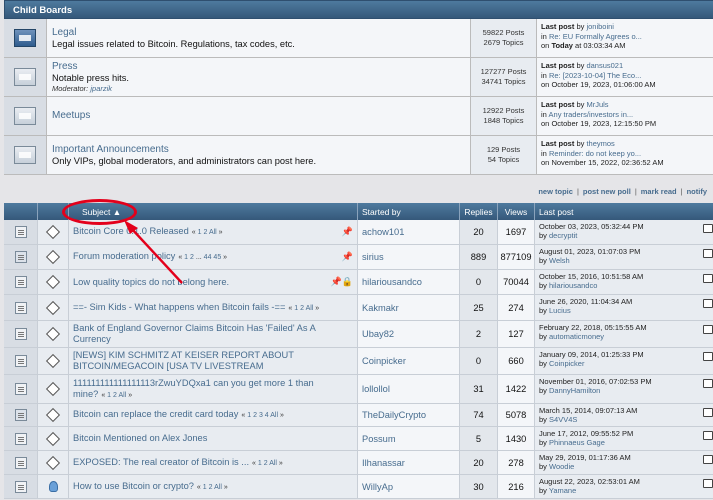  I want to click on page-link: 4, so click(267, 415).